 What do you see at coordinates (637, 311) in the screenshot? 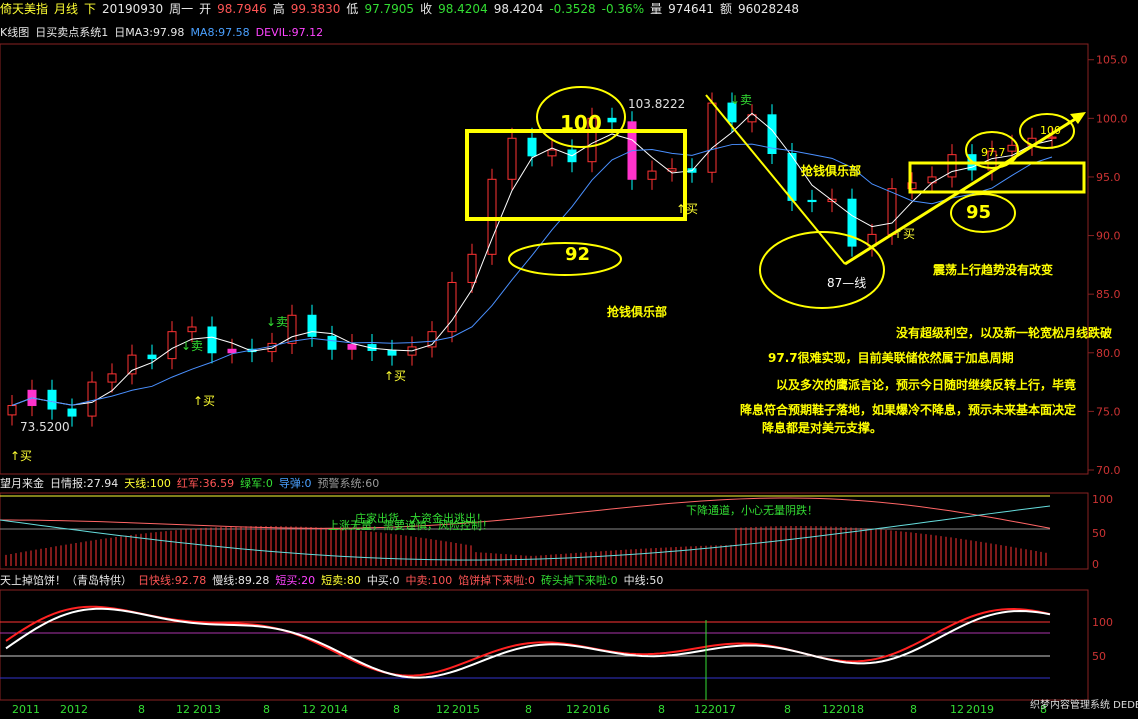
I see `club-label-2: 抢钱俱乐部` at bounding box center [637, 311].